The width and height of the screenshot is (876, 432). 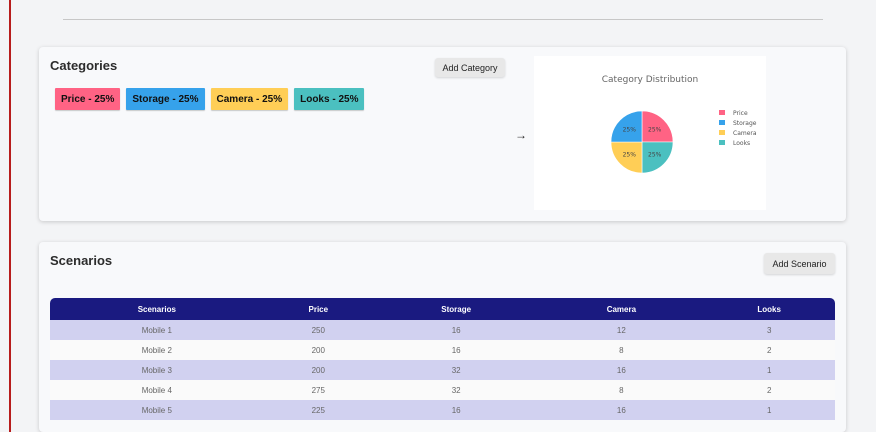 What do you see at coordinates (84, 65) in the screenshot?
I see `categories-title: Categories` at bounding box center [84, 65].